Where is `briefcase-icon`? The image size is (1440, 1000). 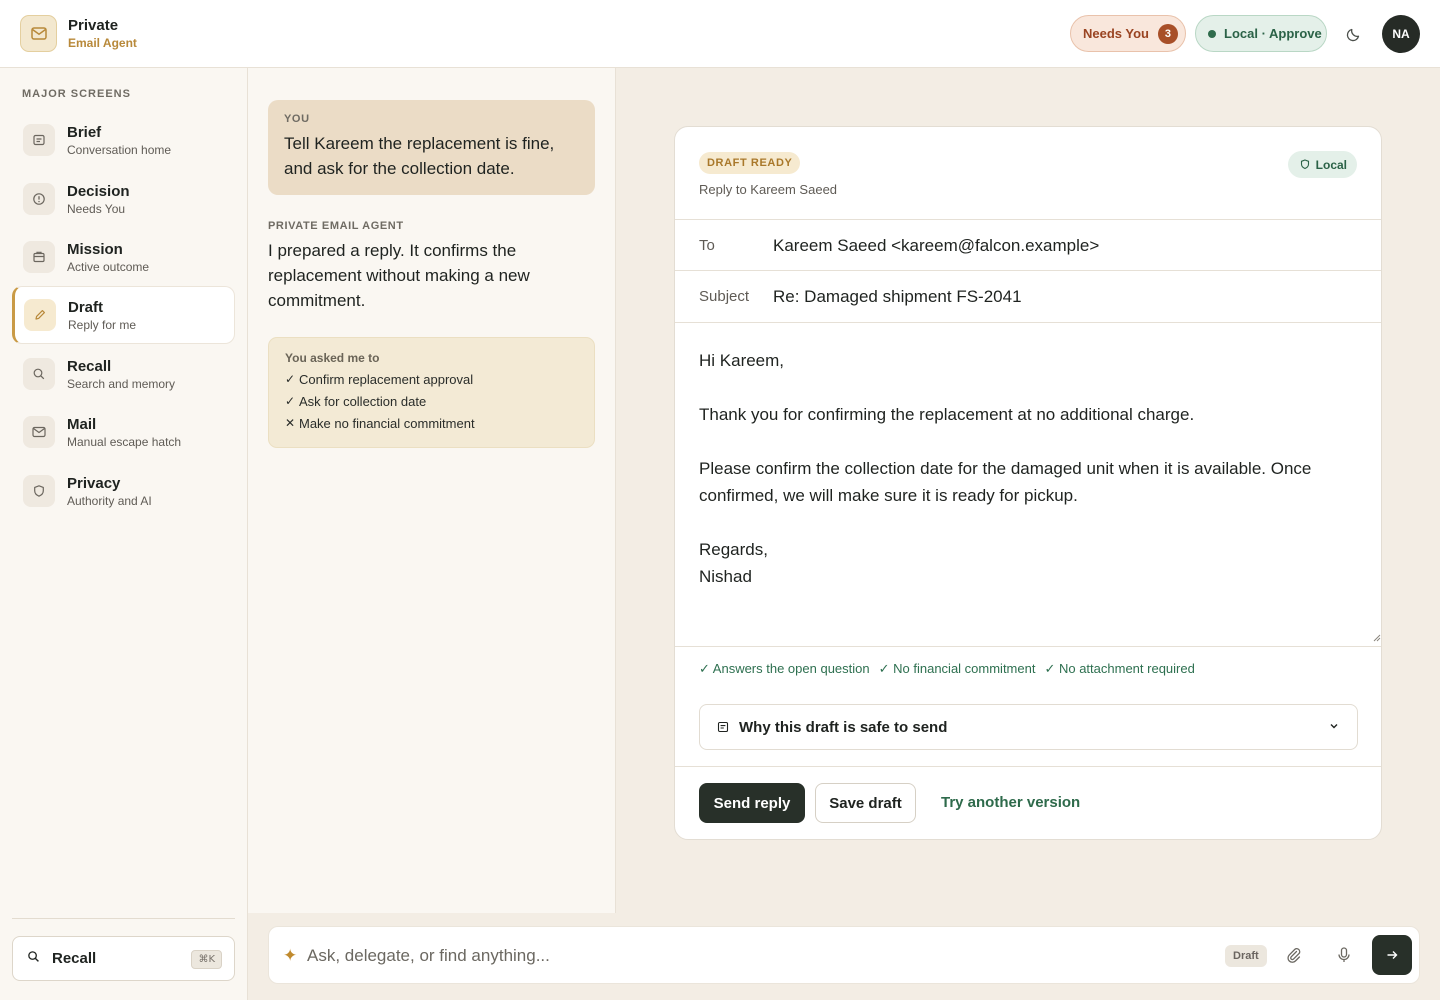
briefcase-icon is located at coordinates (39, 257).